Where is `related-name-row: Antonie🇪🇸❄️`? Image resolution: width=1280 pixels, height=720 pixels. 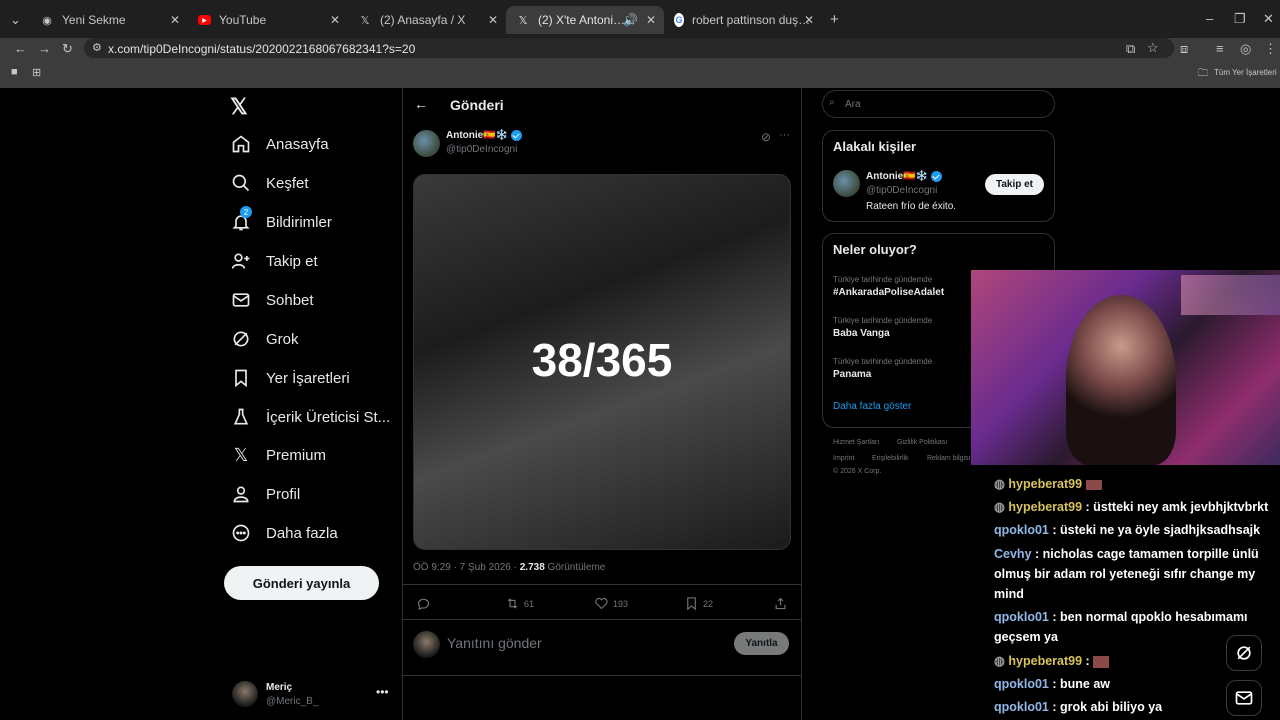 related-name-row: Antonie🇪🇸❄️ is located at coordinates (904, 176).